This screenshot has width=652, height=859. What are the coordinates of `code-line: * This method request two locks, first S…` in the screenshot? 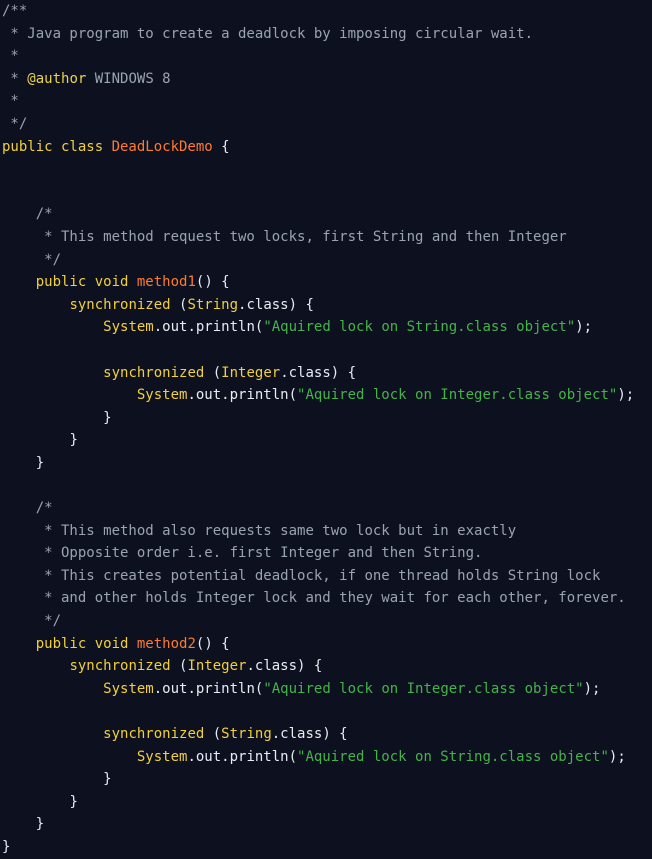 It's located at (326, 237).